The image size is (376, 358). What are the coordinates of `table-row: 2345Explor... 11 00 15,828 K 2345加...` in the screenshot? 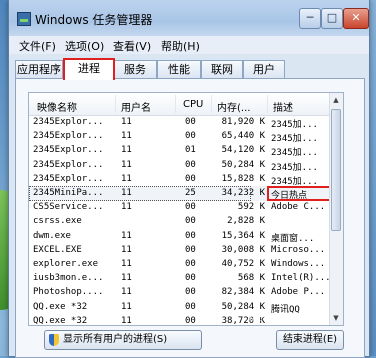 It's located at (179, 179).